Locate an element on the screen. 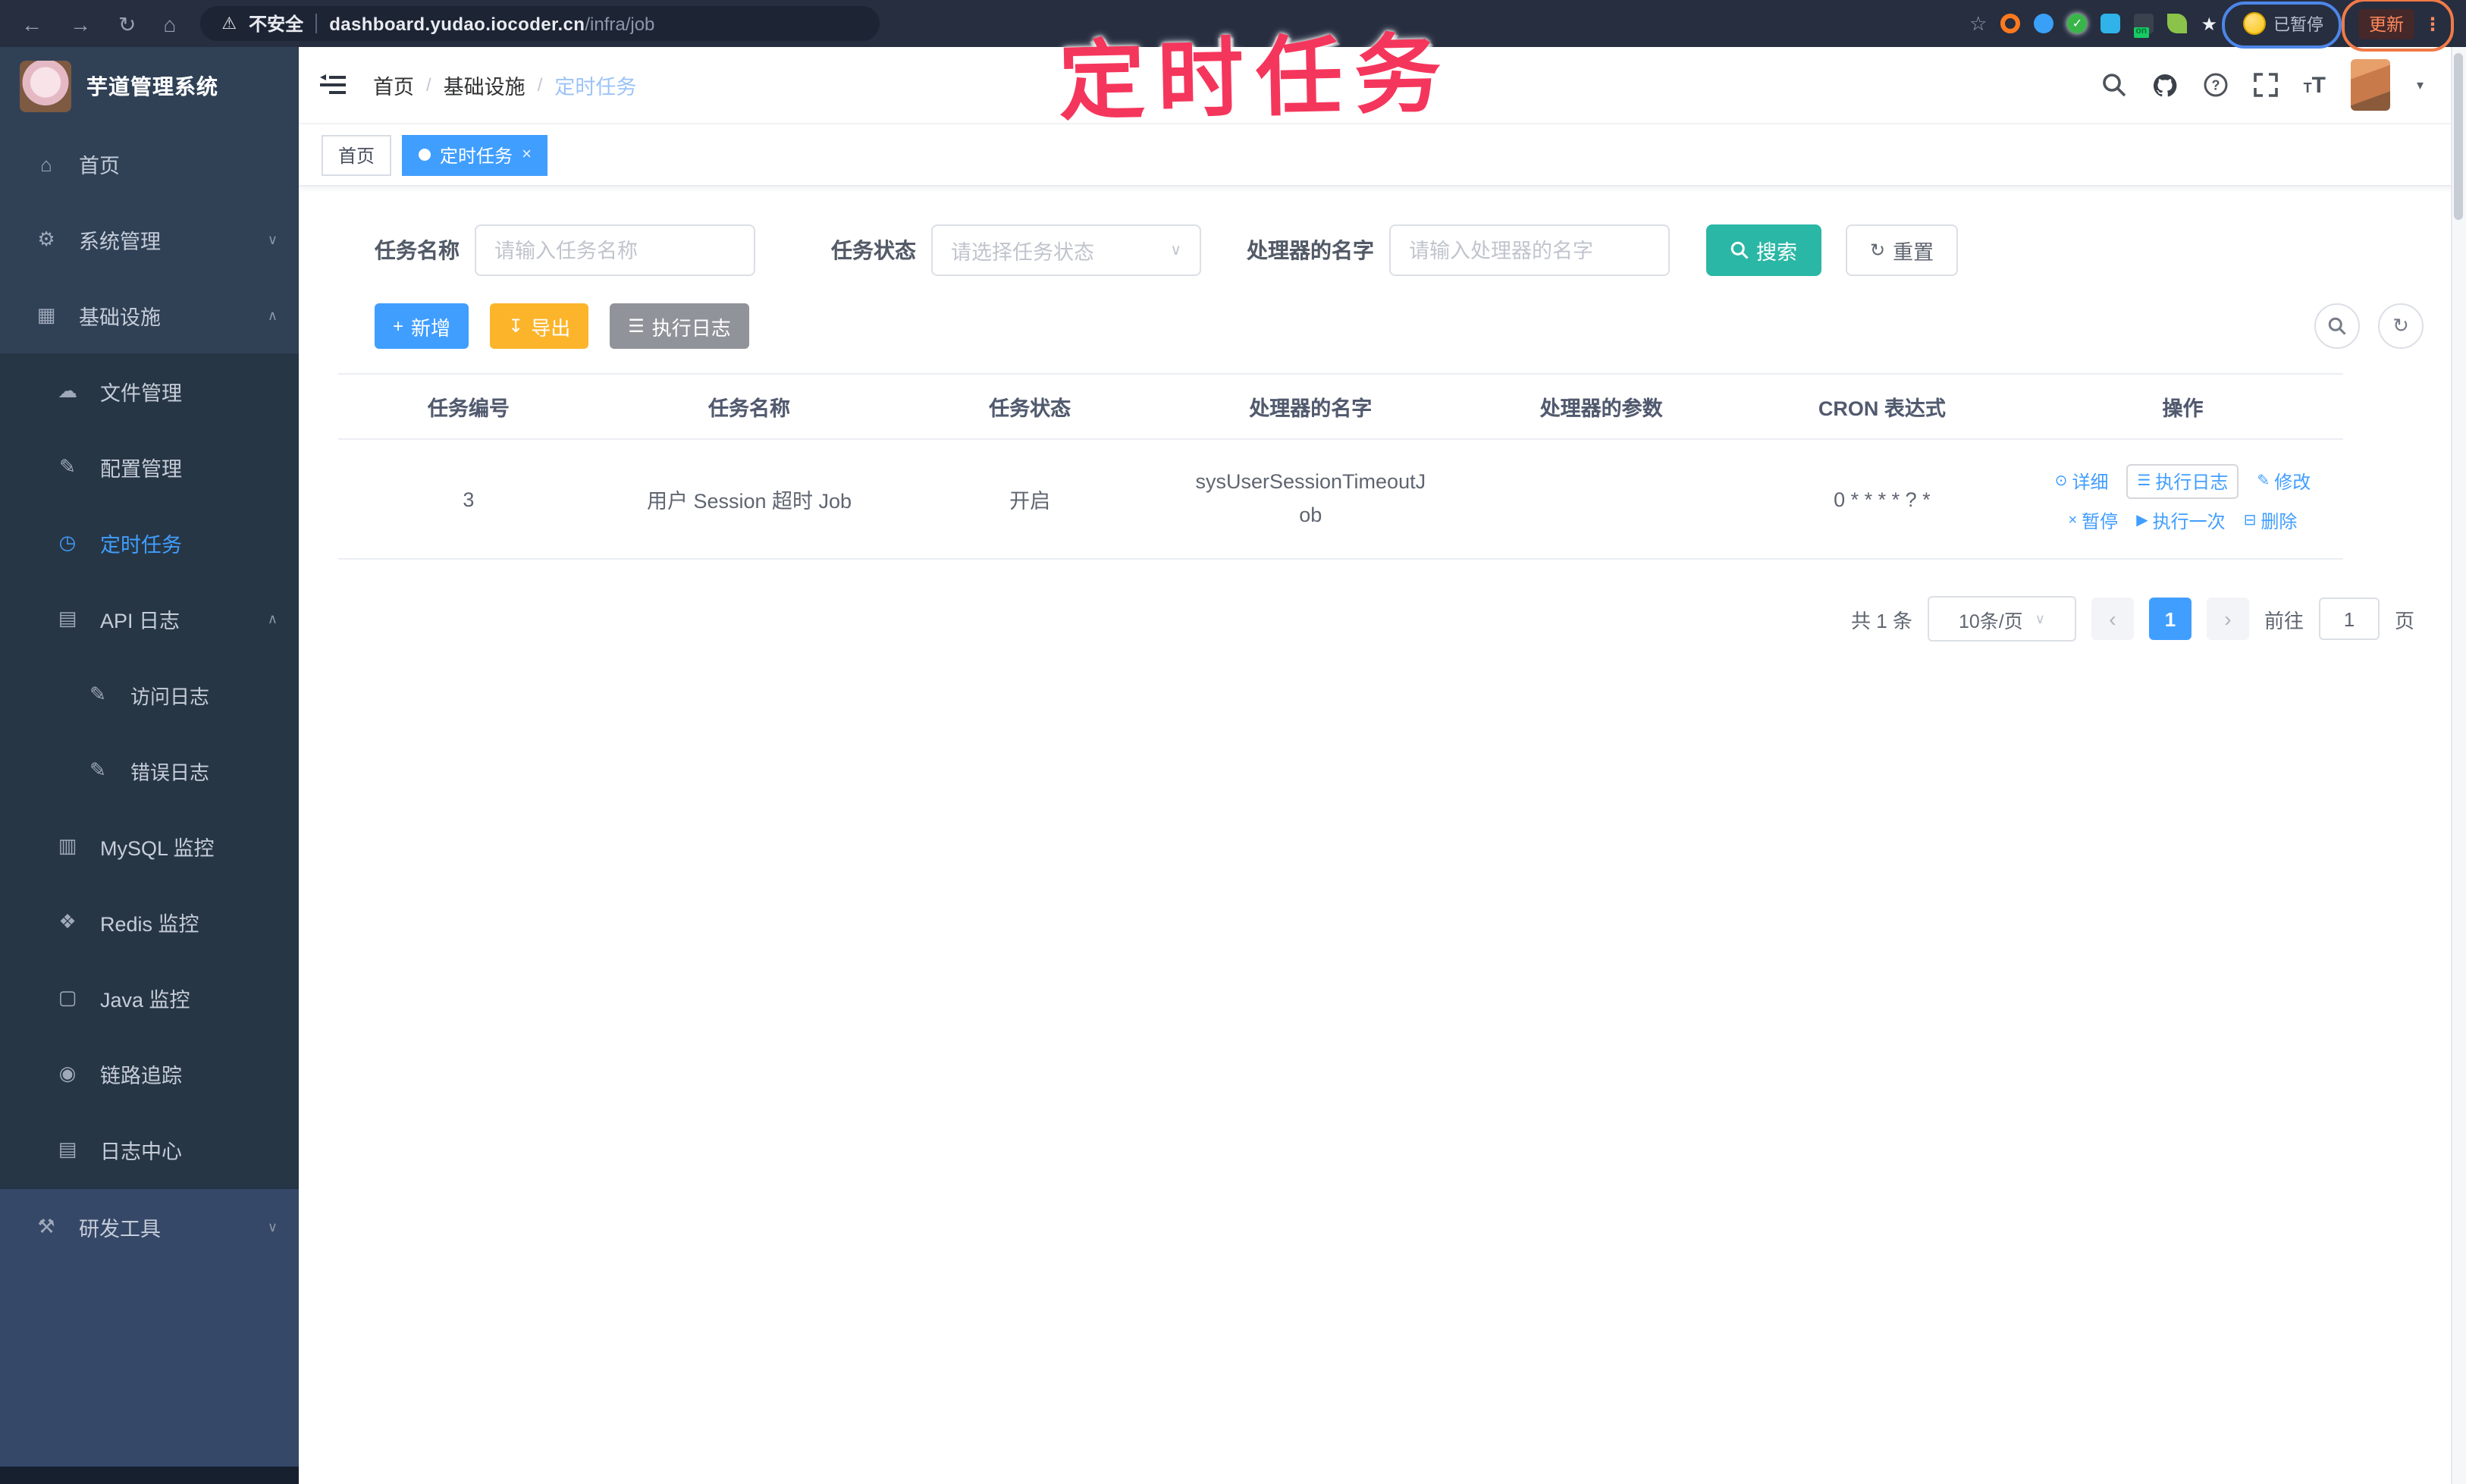  tab-label: 定时任务 is located at coordinates (476, 155).